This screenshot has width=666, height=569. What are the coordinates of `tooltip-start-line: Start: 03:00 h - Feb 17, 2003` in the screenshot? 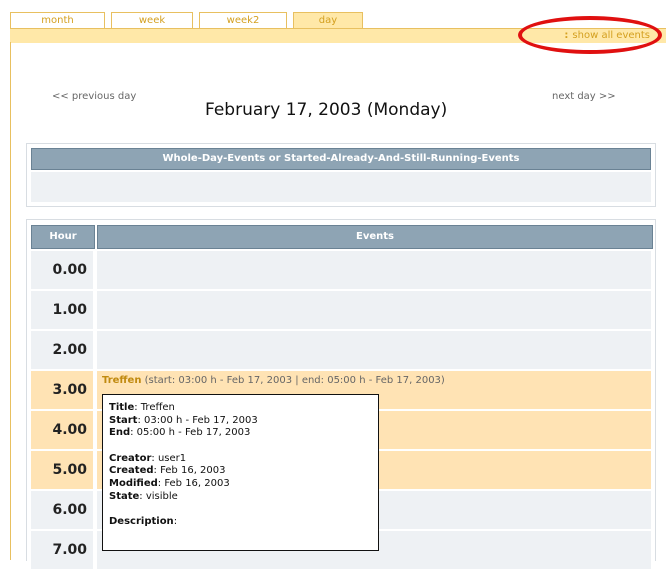 It's located at (240, 421).